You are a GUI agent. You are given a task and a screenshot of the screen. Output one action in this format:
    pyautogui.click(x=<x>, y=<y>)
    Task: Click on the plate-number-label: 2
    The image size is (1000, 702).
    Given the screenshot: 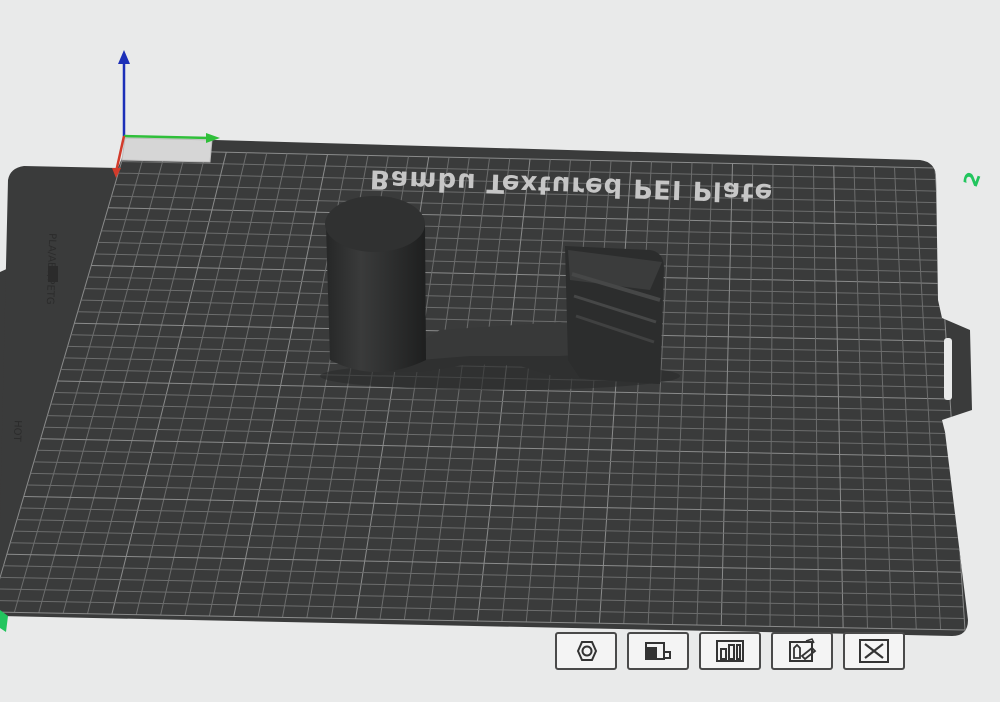 What is the action you would take?
    pyautogui.click(x=971, y=179)
    